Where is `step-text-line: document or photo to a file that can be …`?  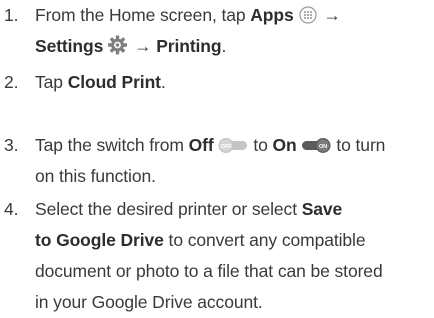
step-text-line: document or photo to a file that can be … is located at coordinates (234, 271).